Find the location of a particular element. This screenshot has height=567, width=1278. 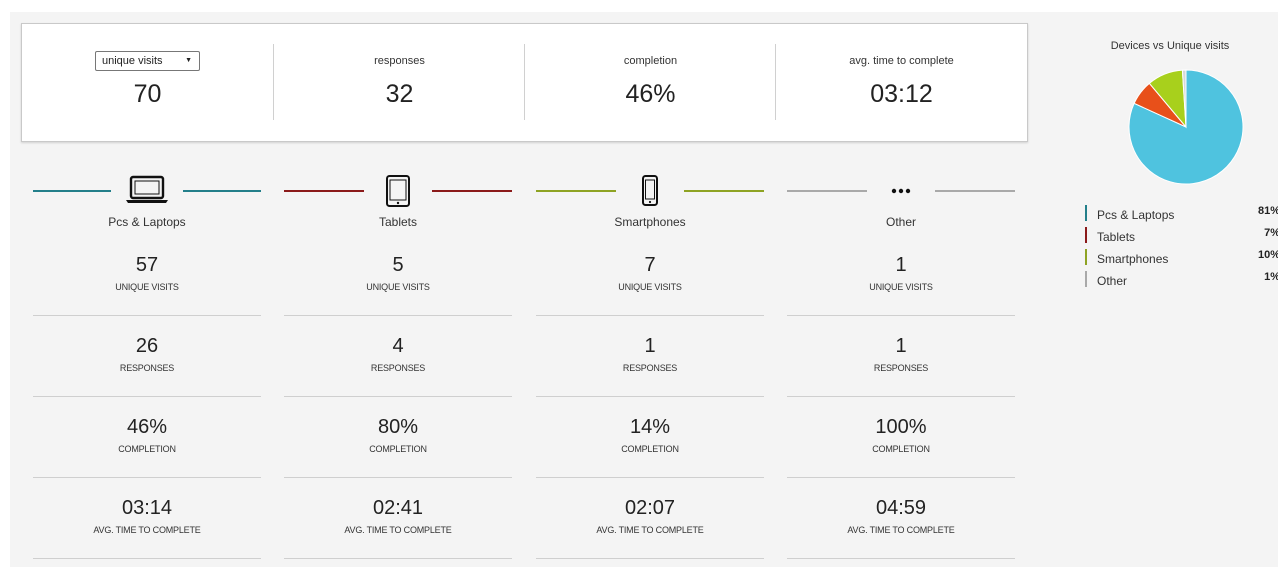

device-header: Smartphones is located at coordinates (650, 205).